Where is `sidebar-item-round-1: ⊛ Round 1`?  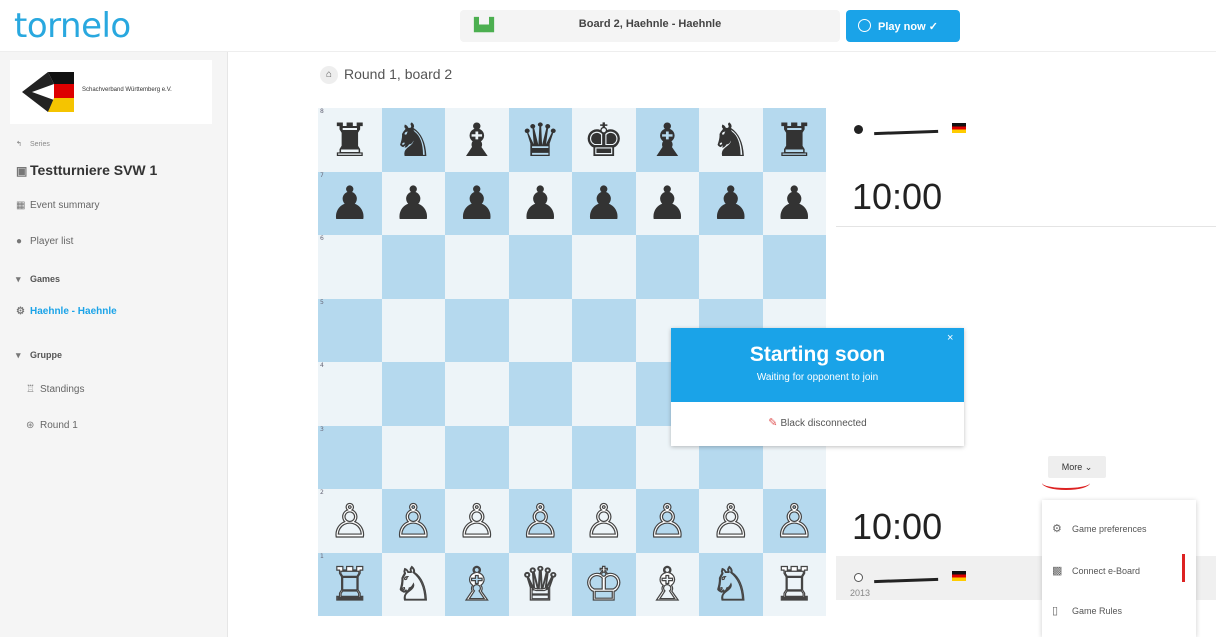
sidebar-item-round-1: ⊛ Round 1 is located at coordinates (52, 425).